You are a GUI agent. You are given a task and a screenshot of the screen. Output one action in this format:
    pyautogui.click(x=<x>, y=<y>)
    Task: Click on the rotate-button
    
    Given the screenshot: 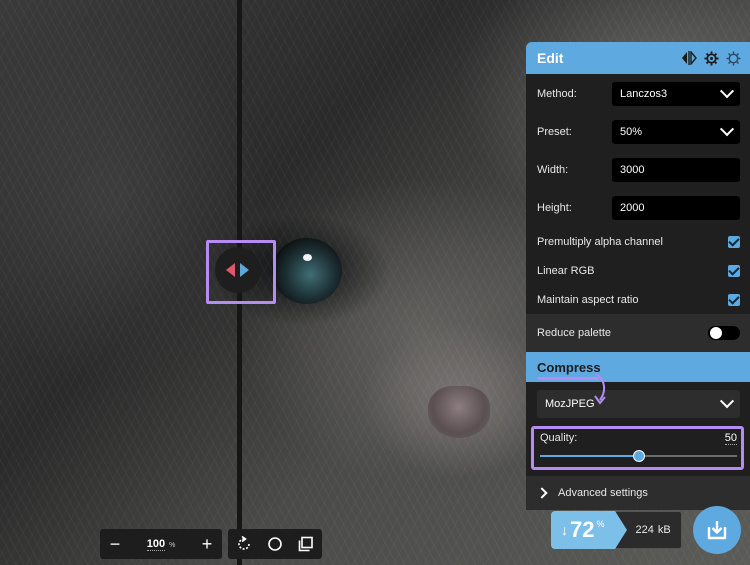 What is the action you would take?
    pyautogui.click(x=244, y=544)
    